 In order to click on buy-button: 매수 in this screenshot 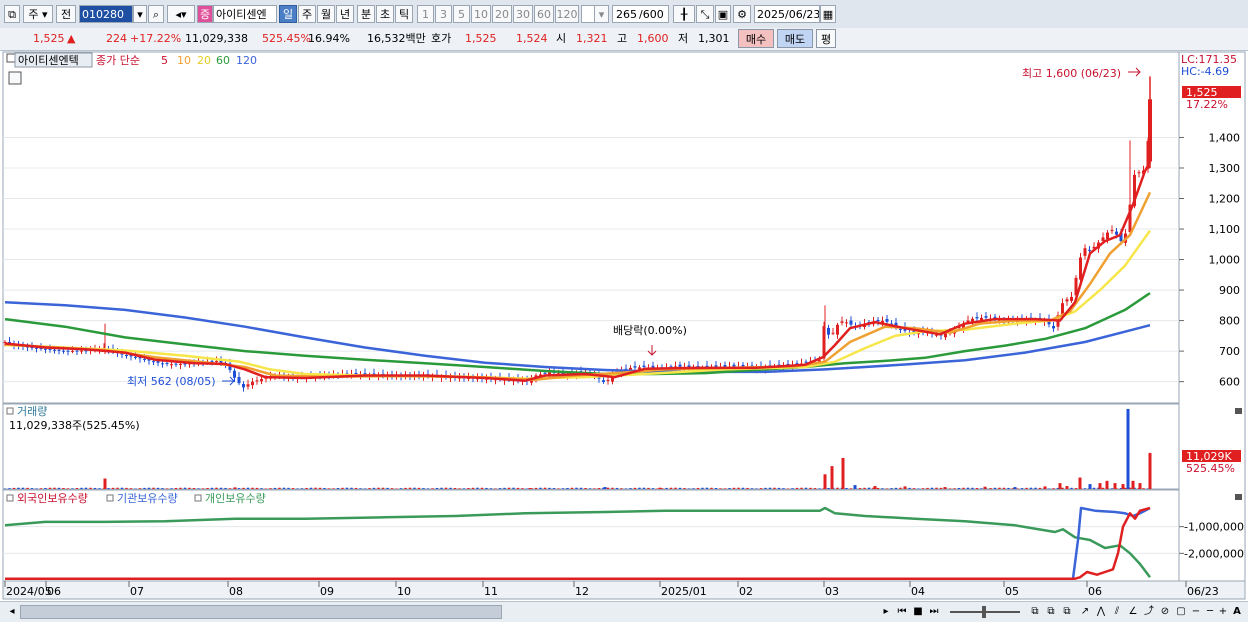, I will do `click(756, 38)`.